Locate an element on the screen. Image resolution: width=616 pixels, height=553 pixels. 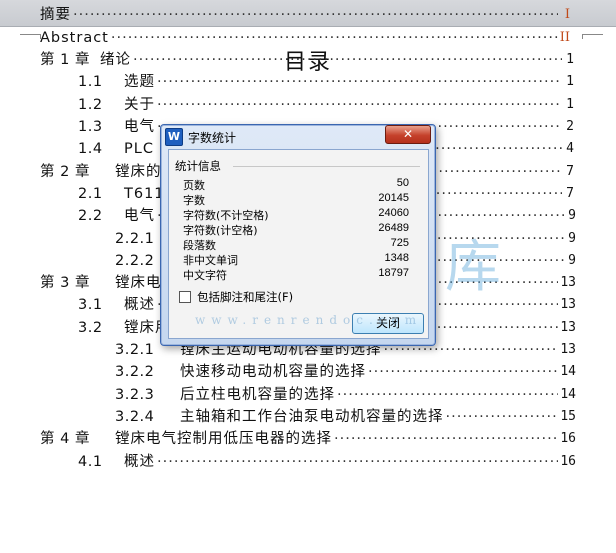
toc-entry-page: 15 is located at coordinates (568, 416).